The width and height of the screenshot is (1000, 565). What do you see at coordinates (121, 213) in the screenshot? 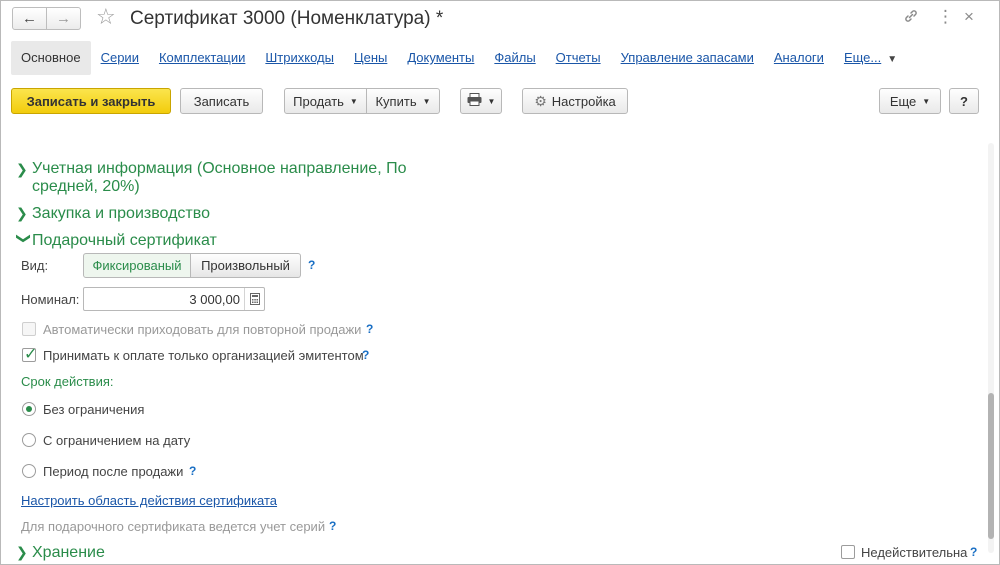
I see `group-purchase-label: Закупка и производство` at bounding box center [121, 213].